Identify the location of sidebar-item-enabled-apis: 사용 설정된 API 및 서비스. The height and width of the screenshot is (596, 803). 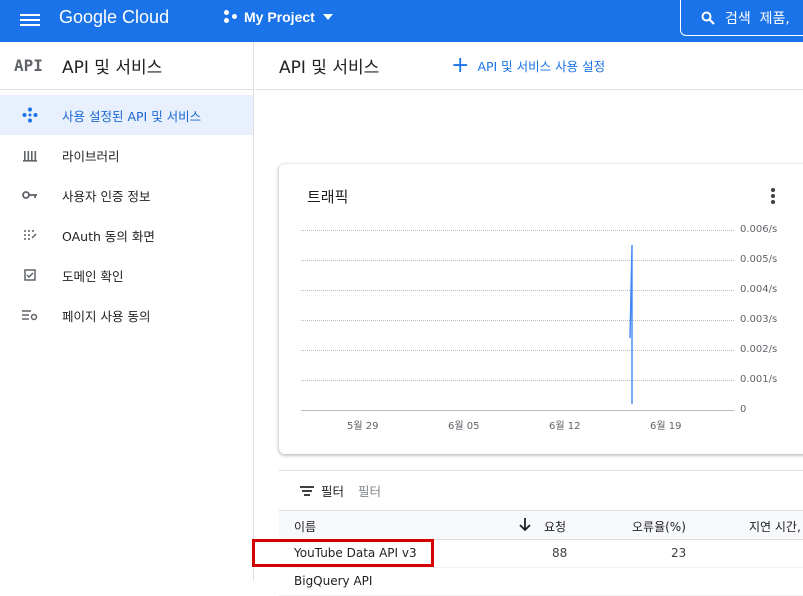
(126, 115).